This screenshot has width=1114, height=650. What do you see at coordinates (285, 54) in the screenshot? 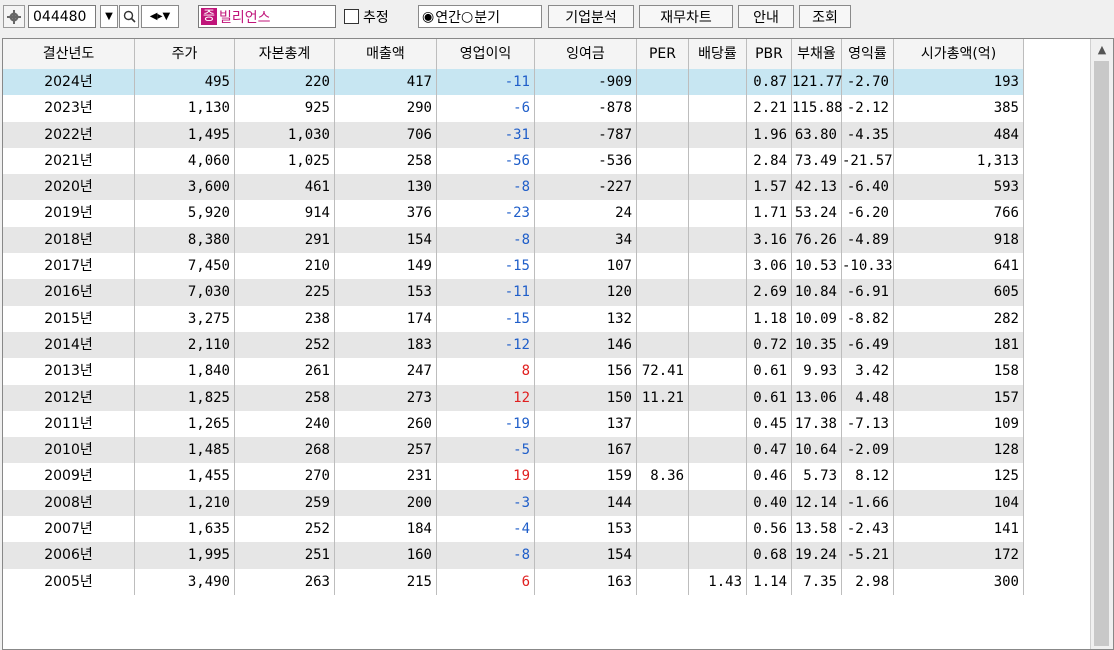
I see `column-header: 자본총계` at bounding box center [285, 54].